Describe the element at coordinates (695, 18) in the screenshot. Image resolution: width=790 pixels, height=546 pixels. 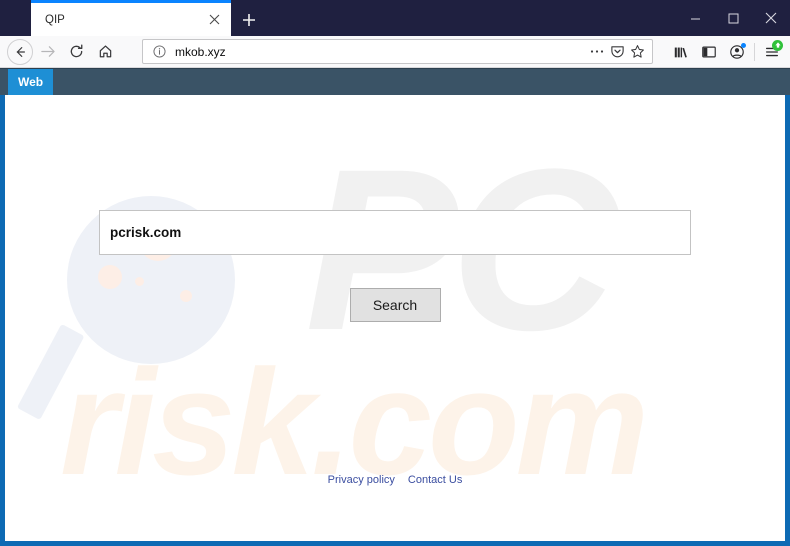
I see `minimize-button` at that location.